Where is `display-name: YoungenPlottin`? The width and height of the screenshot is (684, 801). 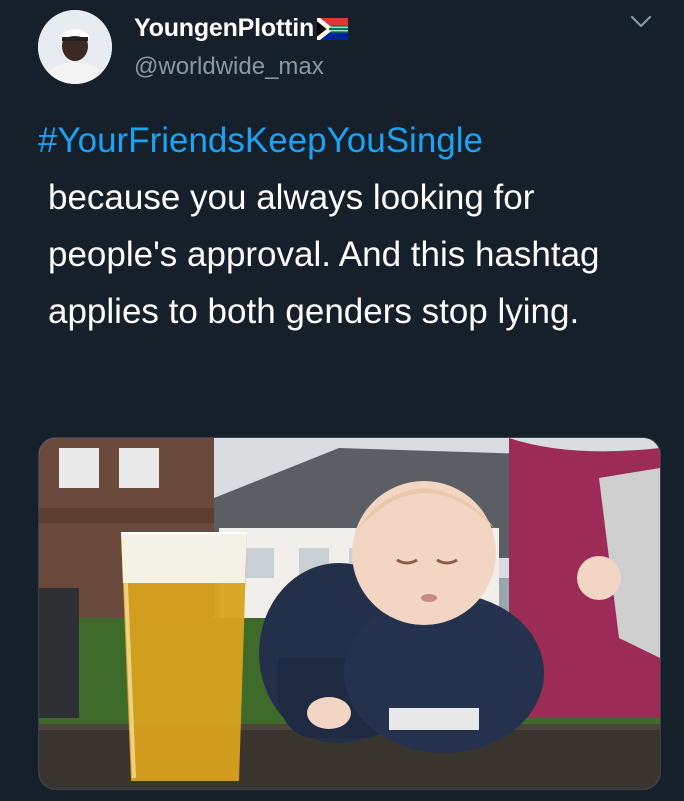
display-name: YoungenPlottin is located at coordinates (224, 28).